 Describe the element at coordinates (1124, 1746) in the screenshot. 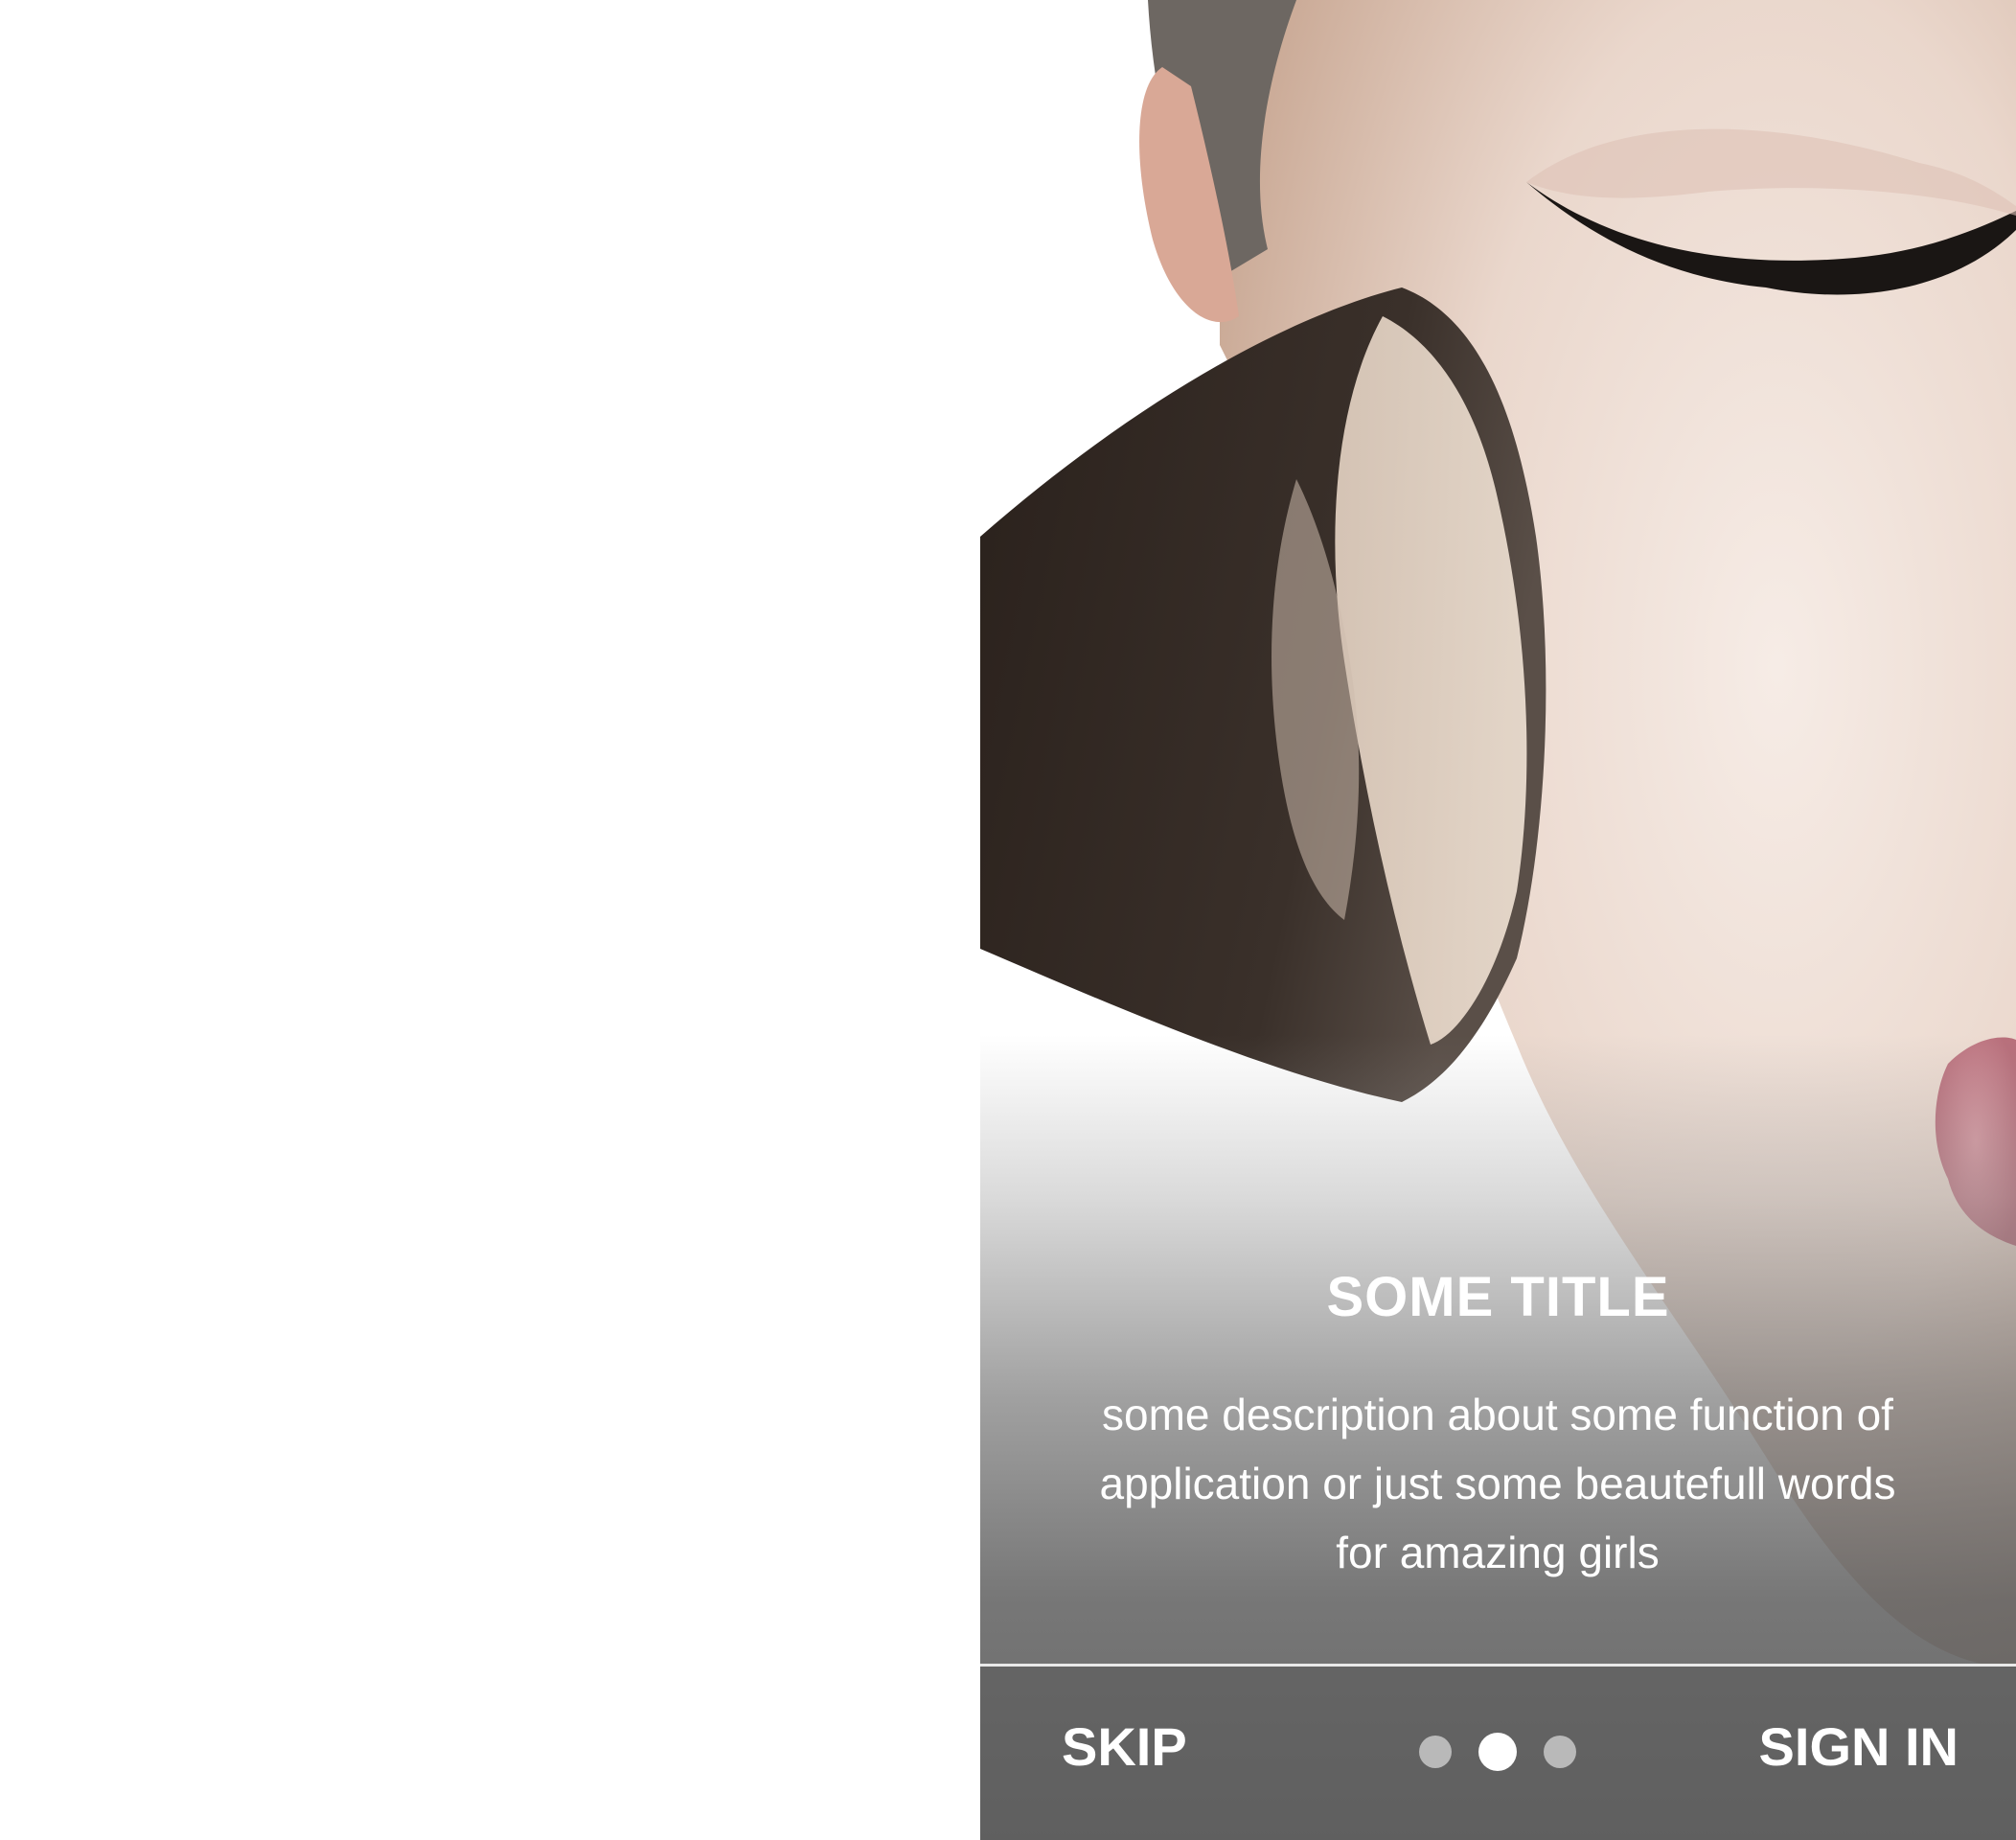

I see `skip-button: SKIP` at that location.